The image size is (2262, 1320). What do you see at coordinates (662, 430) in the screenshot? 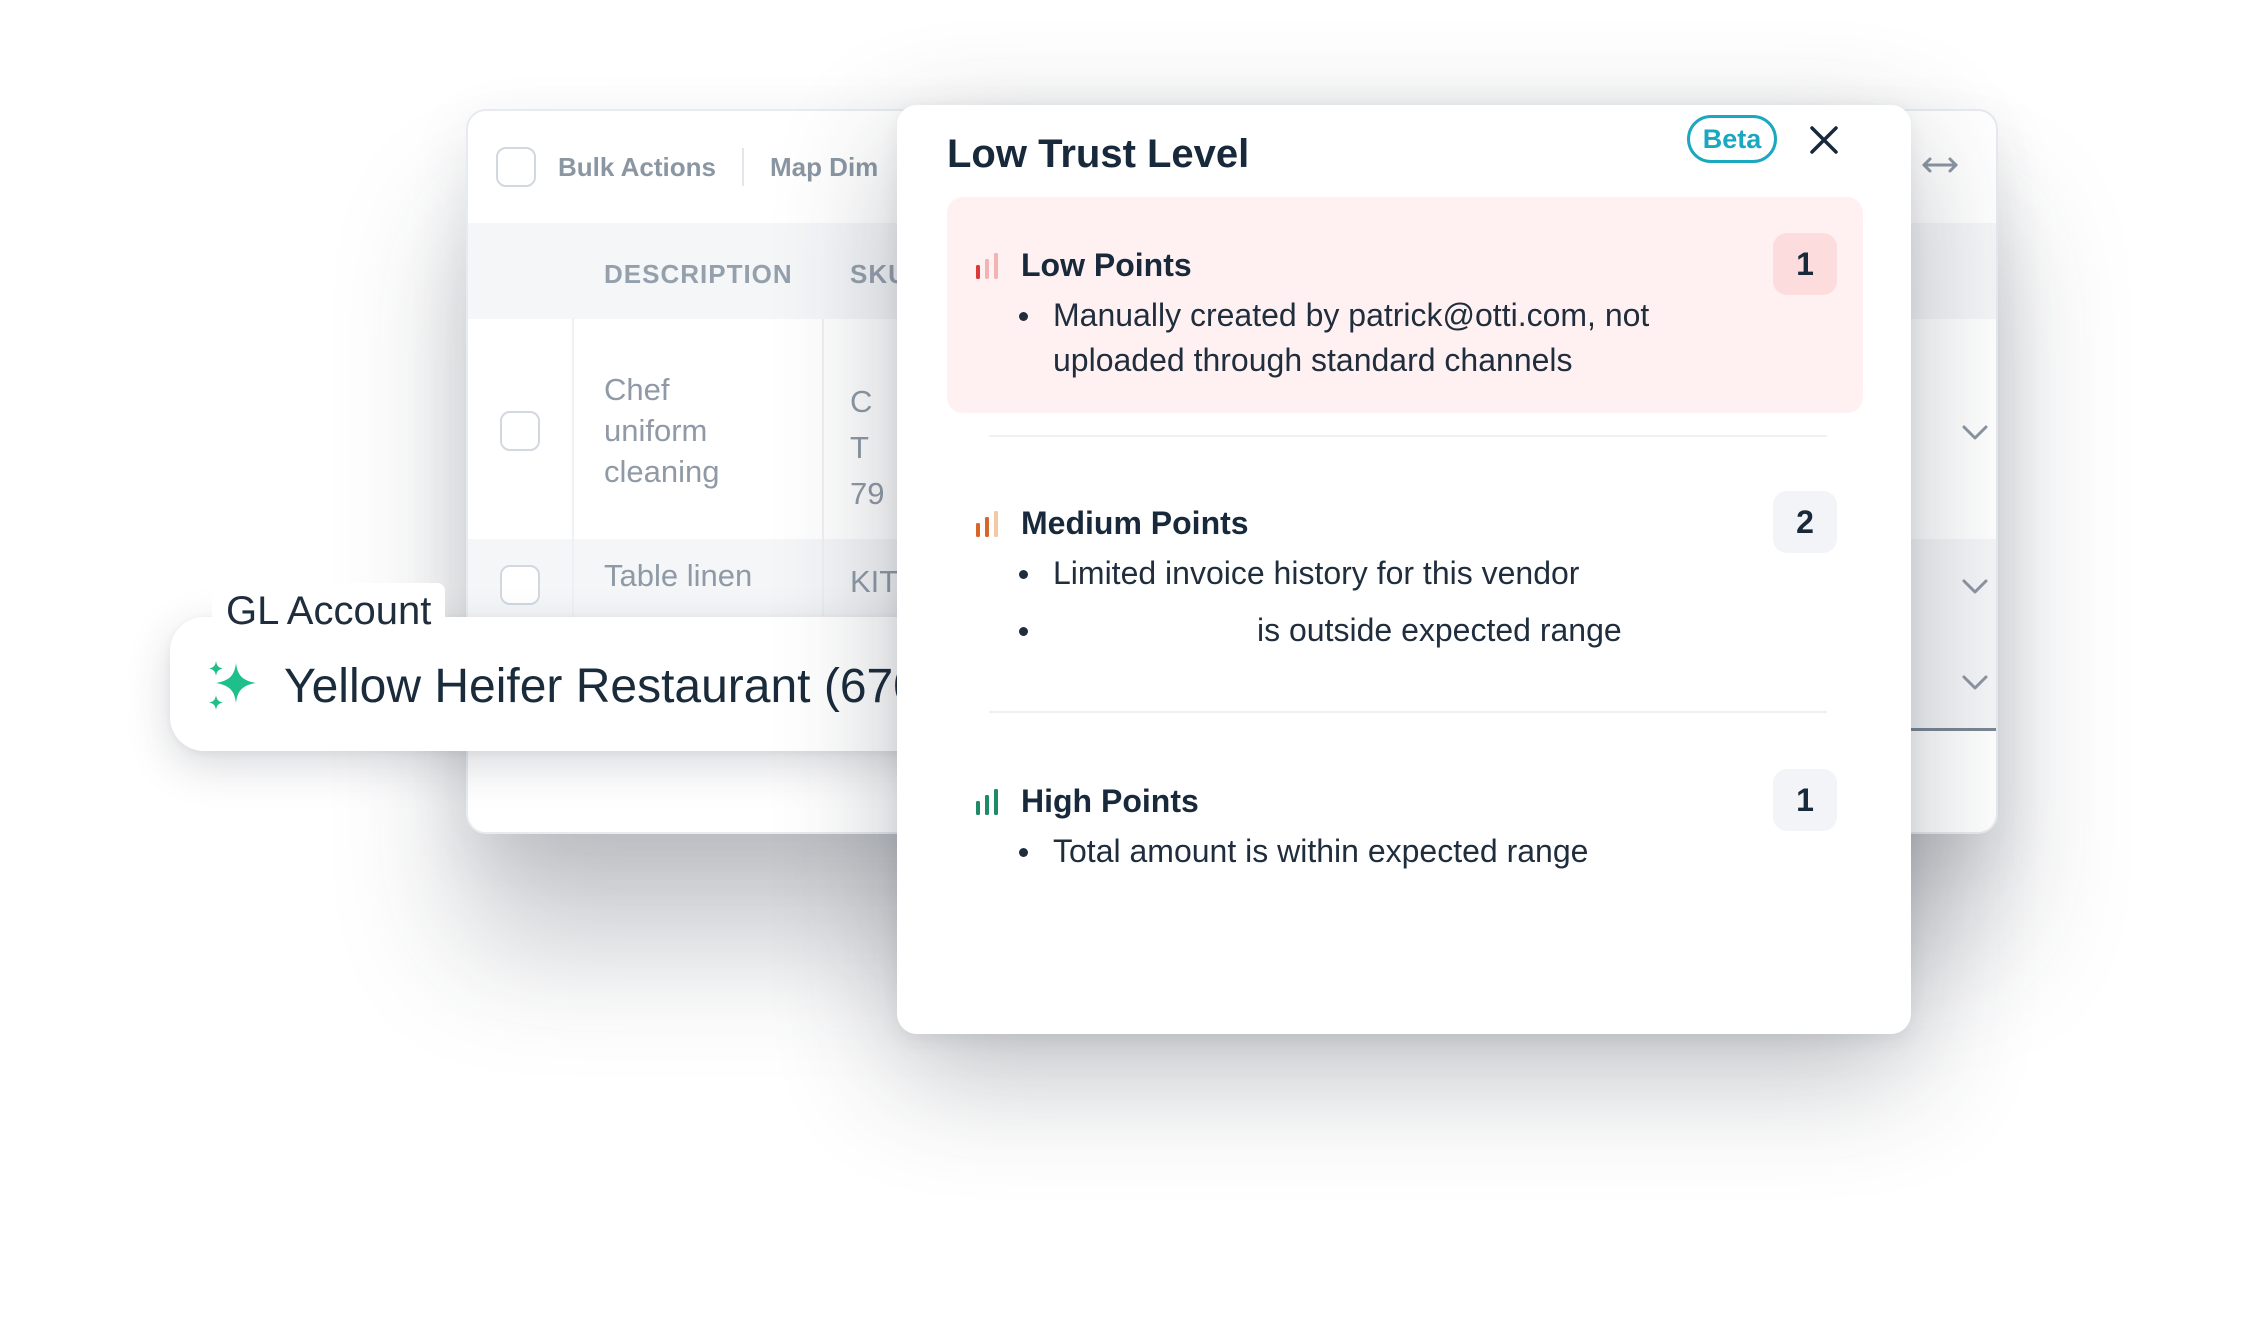
I see `row-description: Chef uniform cleaning` at bounding box center [662, 430].